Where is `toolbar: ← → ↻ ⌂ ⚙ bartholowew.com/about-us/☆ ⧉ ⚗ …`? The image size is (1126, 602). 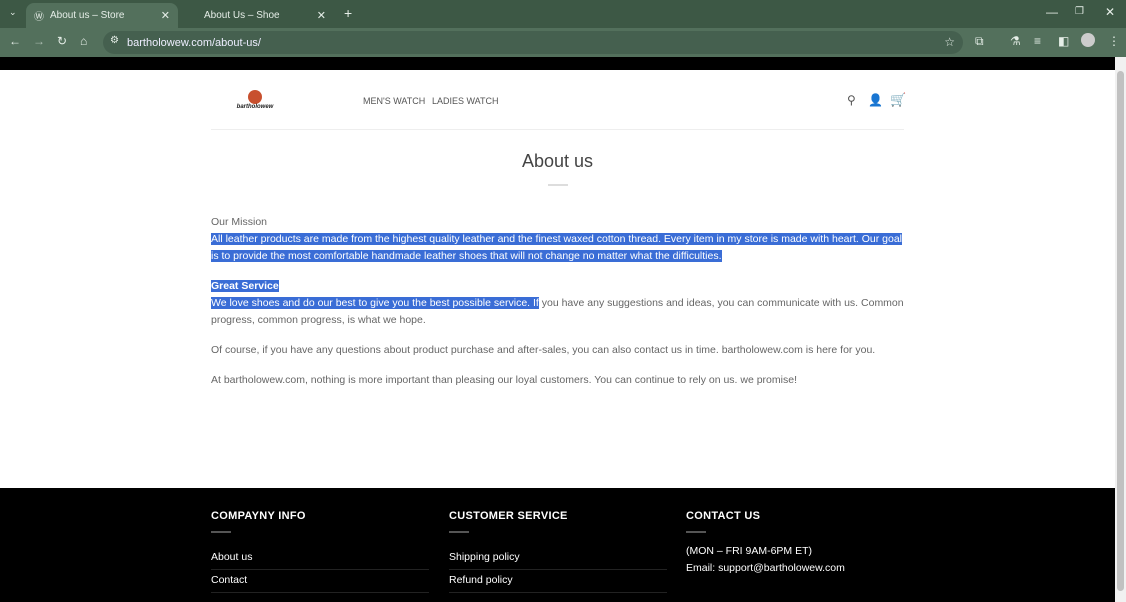
toolbar: ← → ↻ ⌂ ⚙ bartholowew.com/about-us/☆ ⧉ ⚗ … is located at coordinates (563, 42).